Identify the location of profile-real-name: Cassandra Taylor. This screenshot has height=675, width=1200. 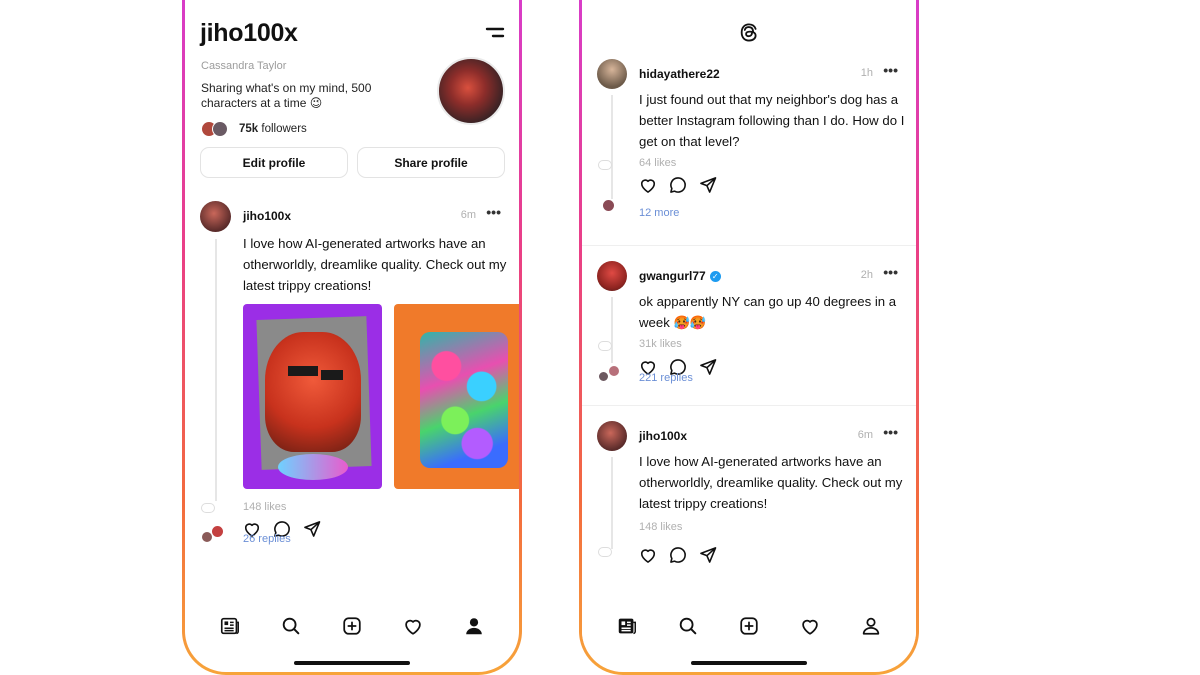
(244, 66).